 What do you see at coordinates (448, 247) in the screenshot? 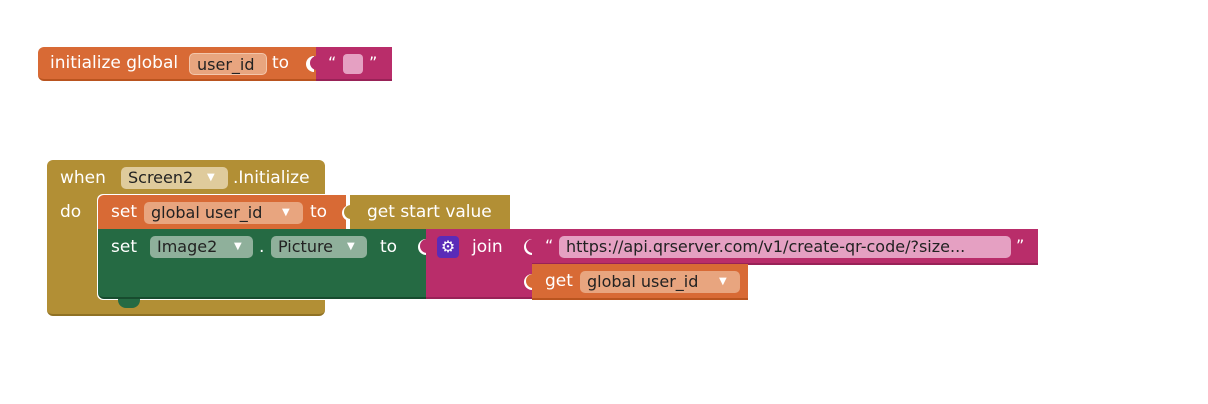
I see `gear-icon: ⚙` at bounding box center [448, 247].